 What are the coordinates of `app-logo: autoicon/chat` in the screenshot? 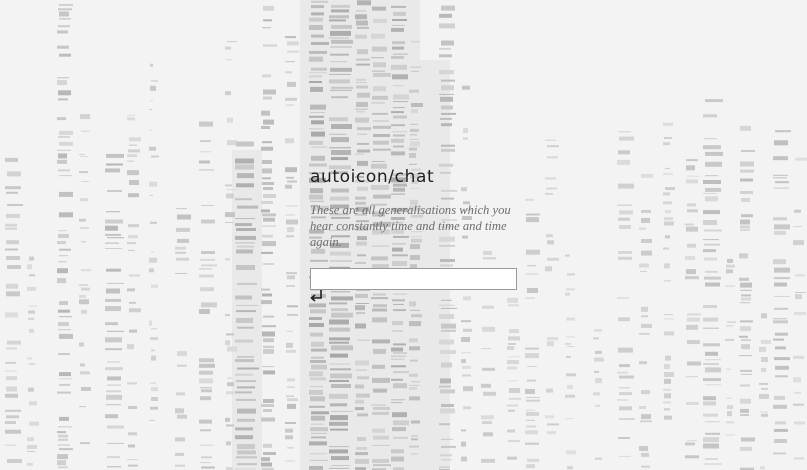 It's located at (372, 177).